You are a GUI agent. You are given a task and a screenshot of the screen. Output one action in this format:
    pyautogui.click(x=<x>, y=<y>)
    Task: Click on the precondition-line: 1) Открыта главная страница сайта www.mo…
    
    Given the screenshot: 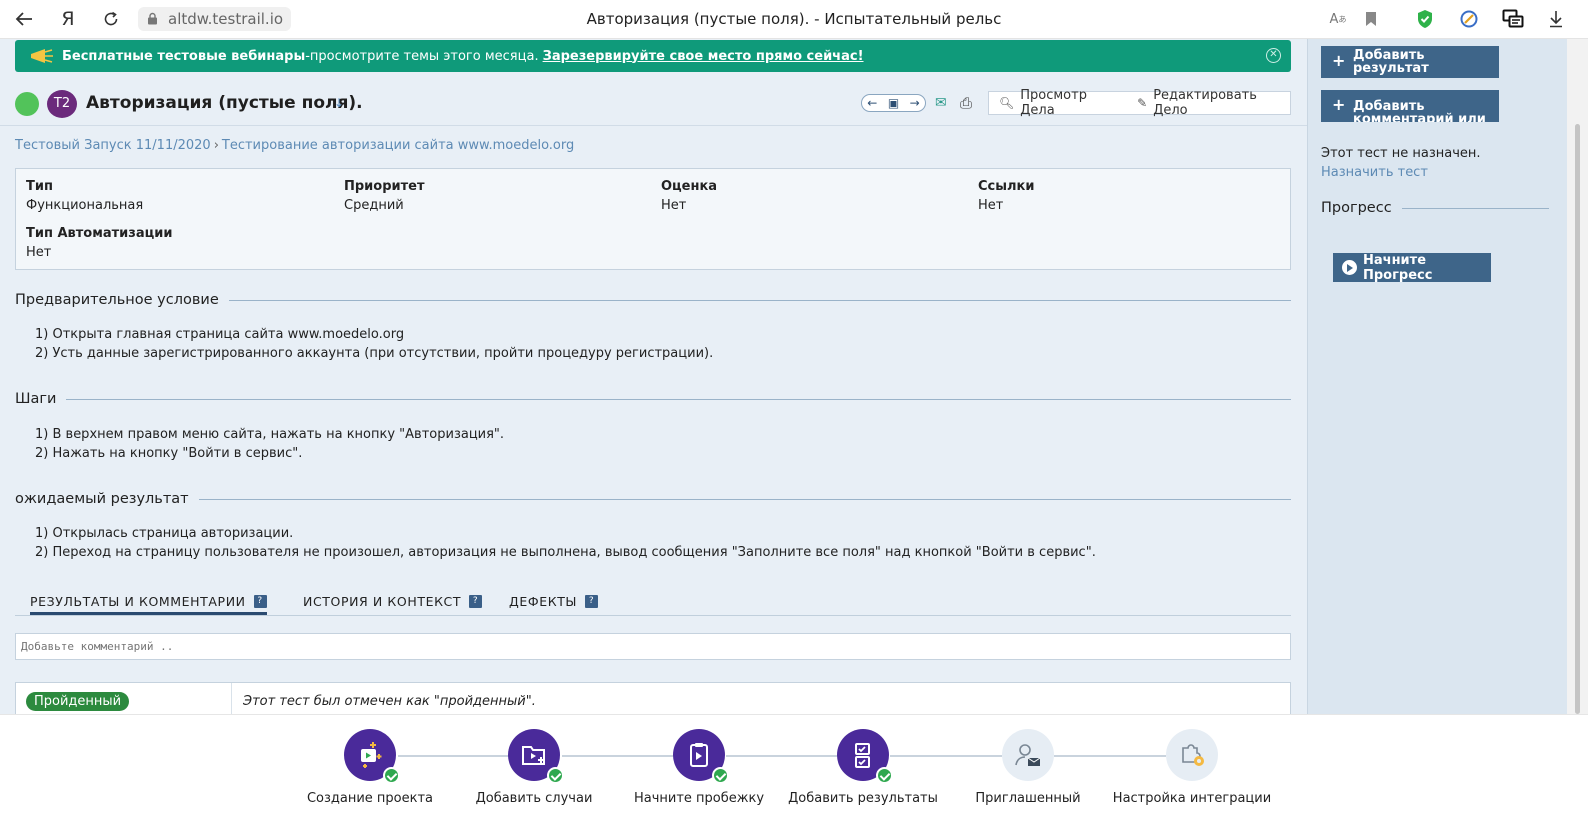 What is the action you would take?
    pyautogui.click(x=220, y=334)
    